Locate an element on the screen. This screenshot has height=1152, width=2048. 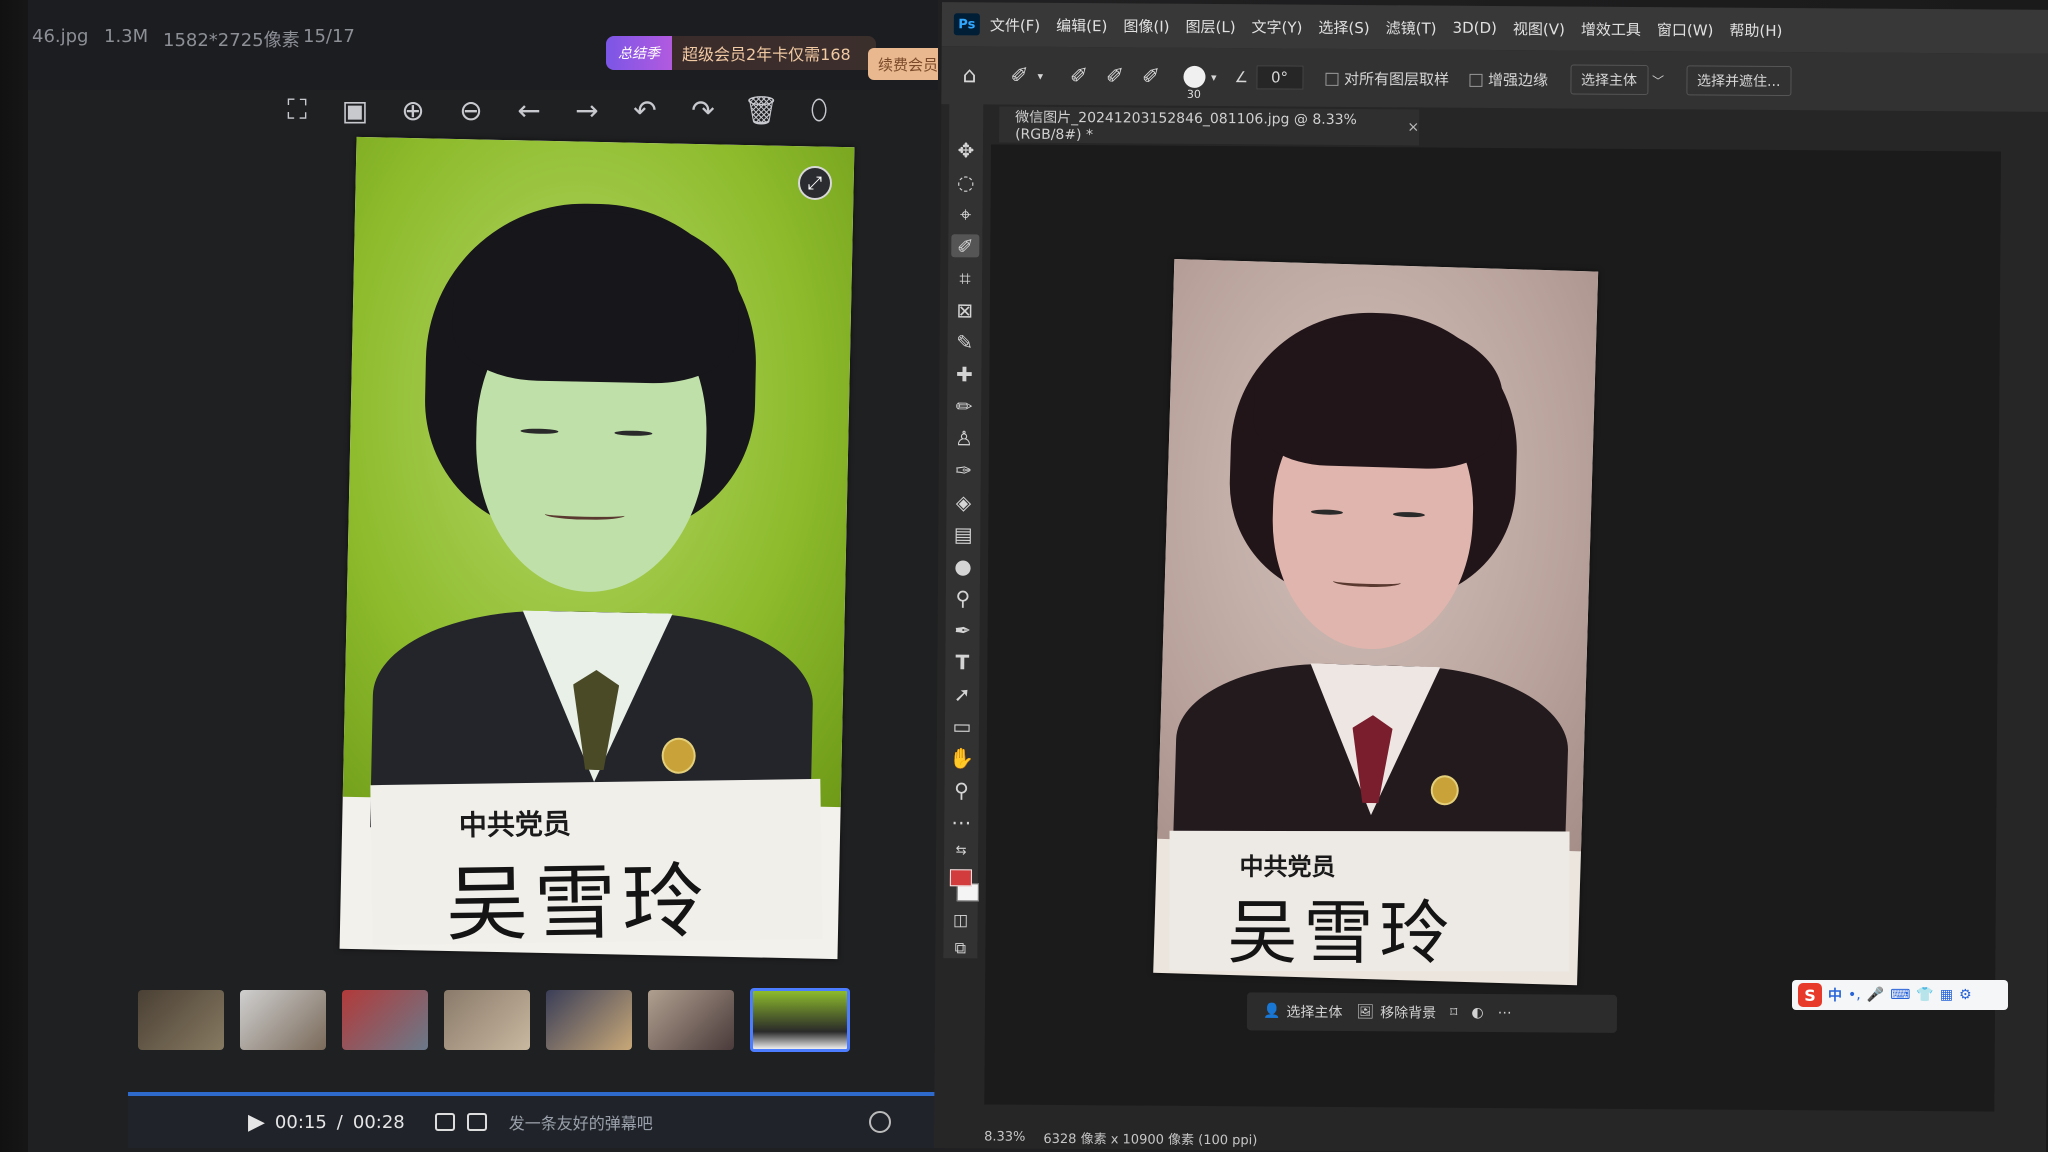
quick-selection-tool-icon: ✐ is located at coordinates (965, 246).